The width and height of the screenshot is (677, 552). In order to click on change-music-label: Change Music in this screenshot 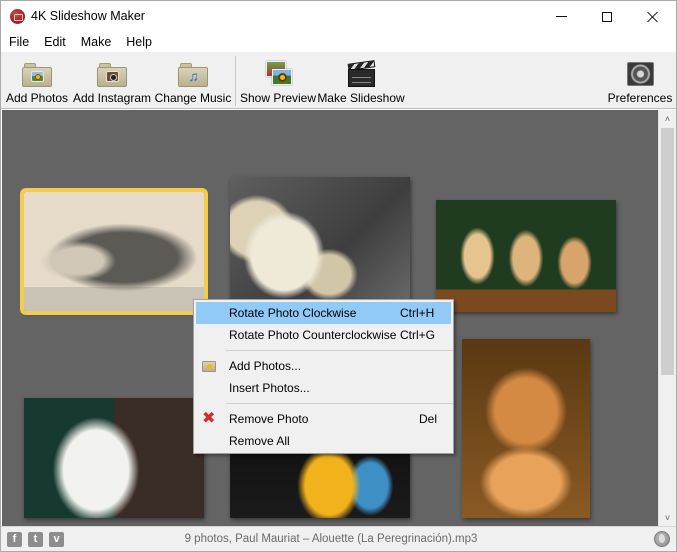, I will do `click(193, 98)`.